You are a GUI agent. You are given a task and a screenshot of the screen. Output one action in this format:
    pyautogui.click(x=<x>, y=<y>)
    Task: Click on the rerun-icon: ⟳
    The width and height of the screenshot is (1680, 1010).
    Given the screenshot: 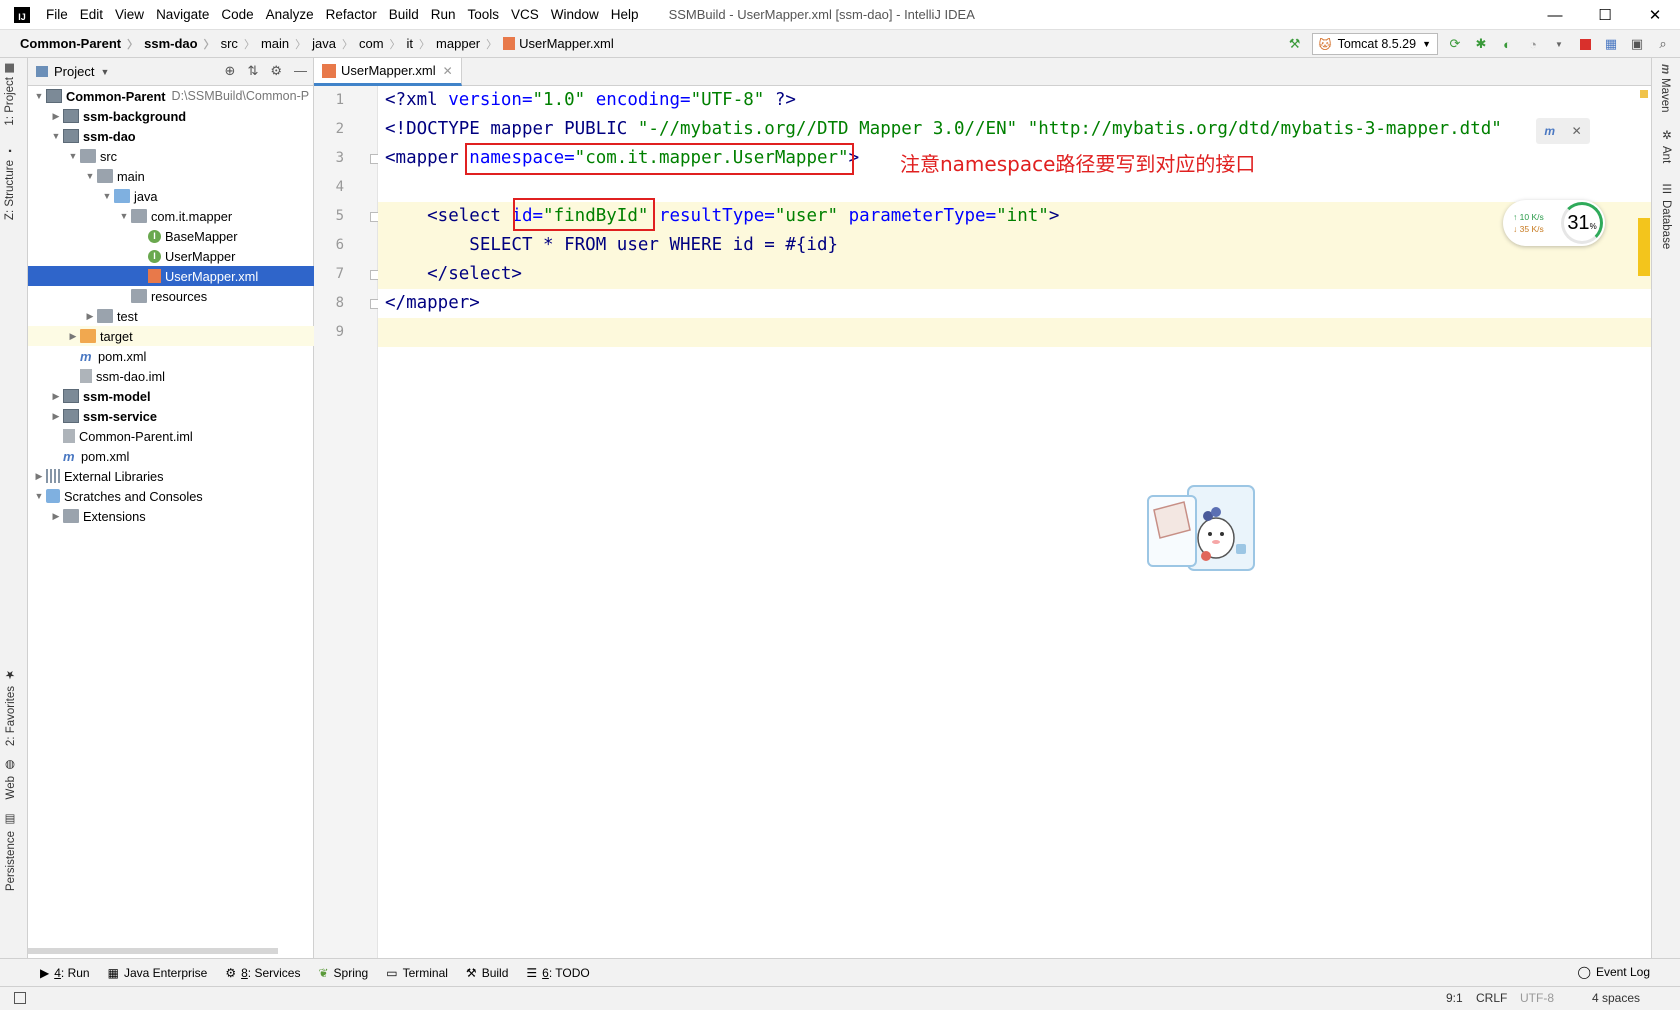 What is the action you would take?
    pyautogui.click(x=1455, y=44)
    